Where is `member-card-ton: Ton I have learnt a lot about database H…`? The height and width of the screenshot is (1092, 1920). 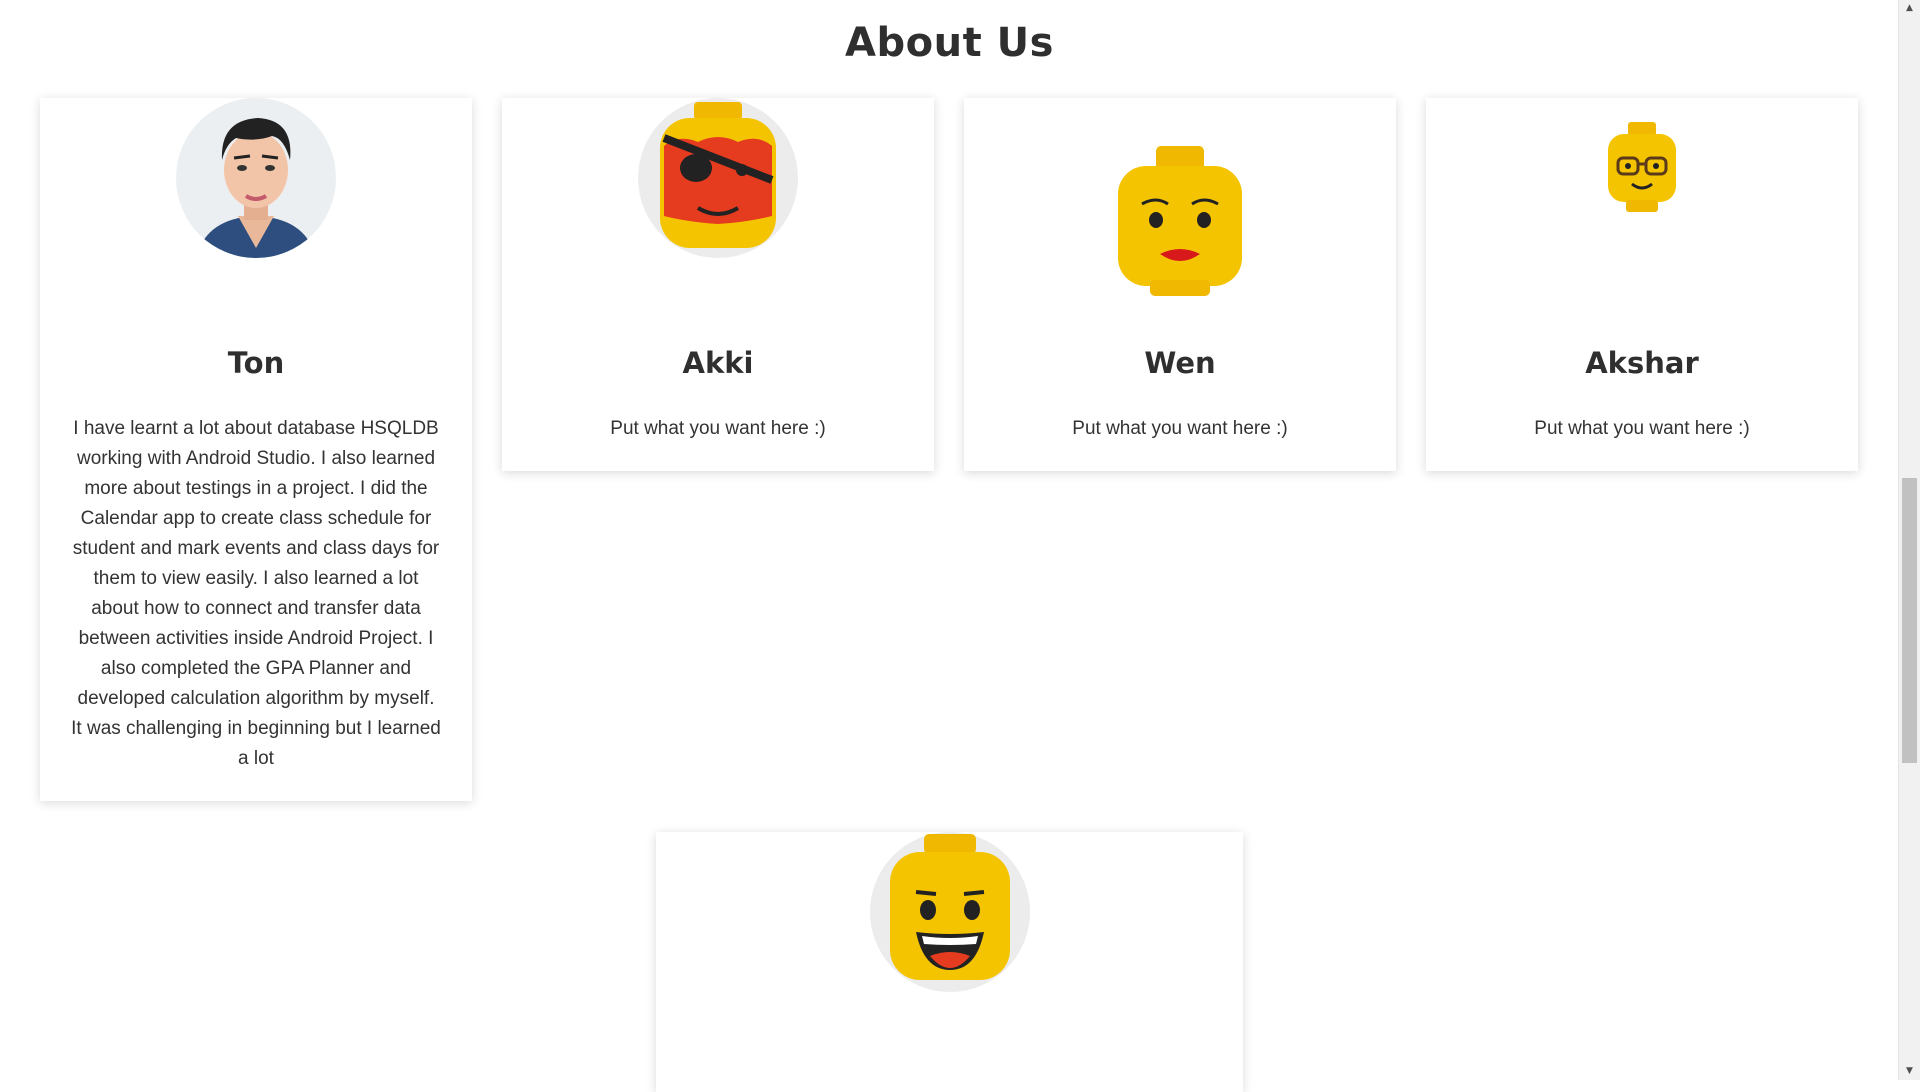 member-card-ton: Ton I have learnt a lot about database H… is located at coordinates (256, 449).